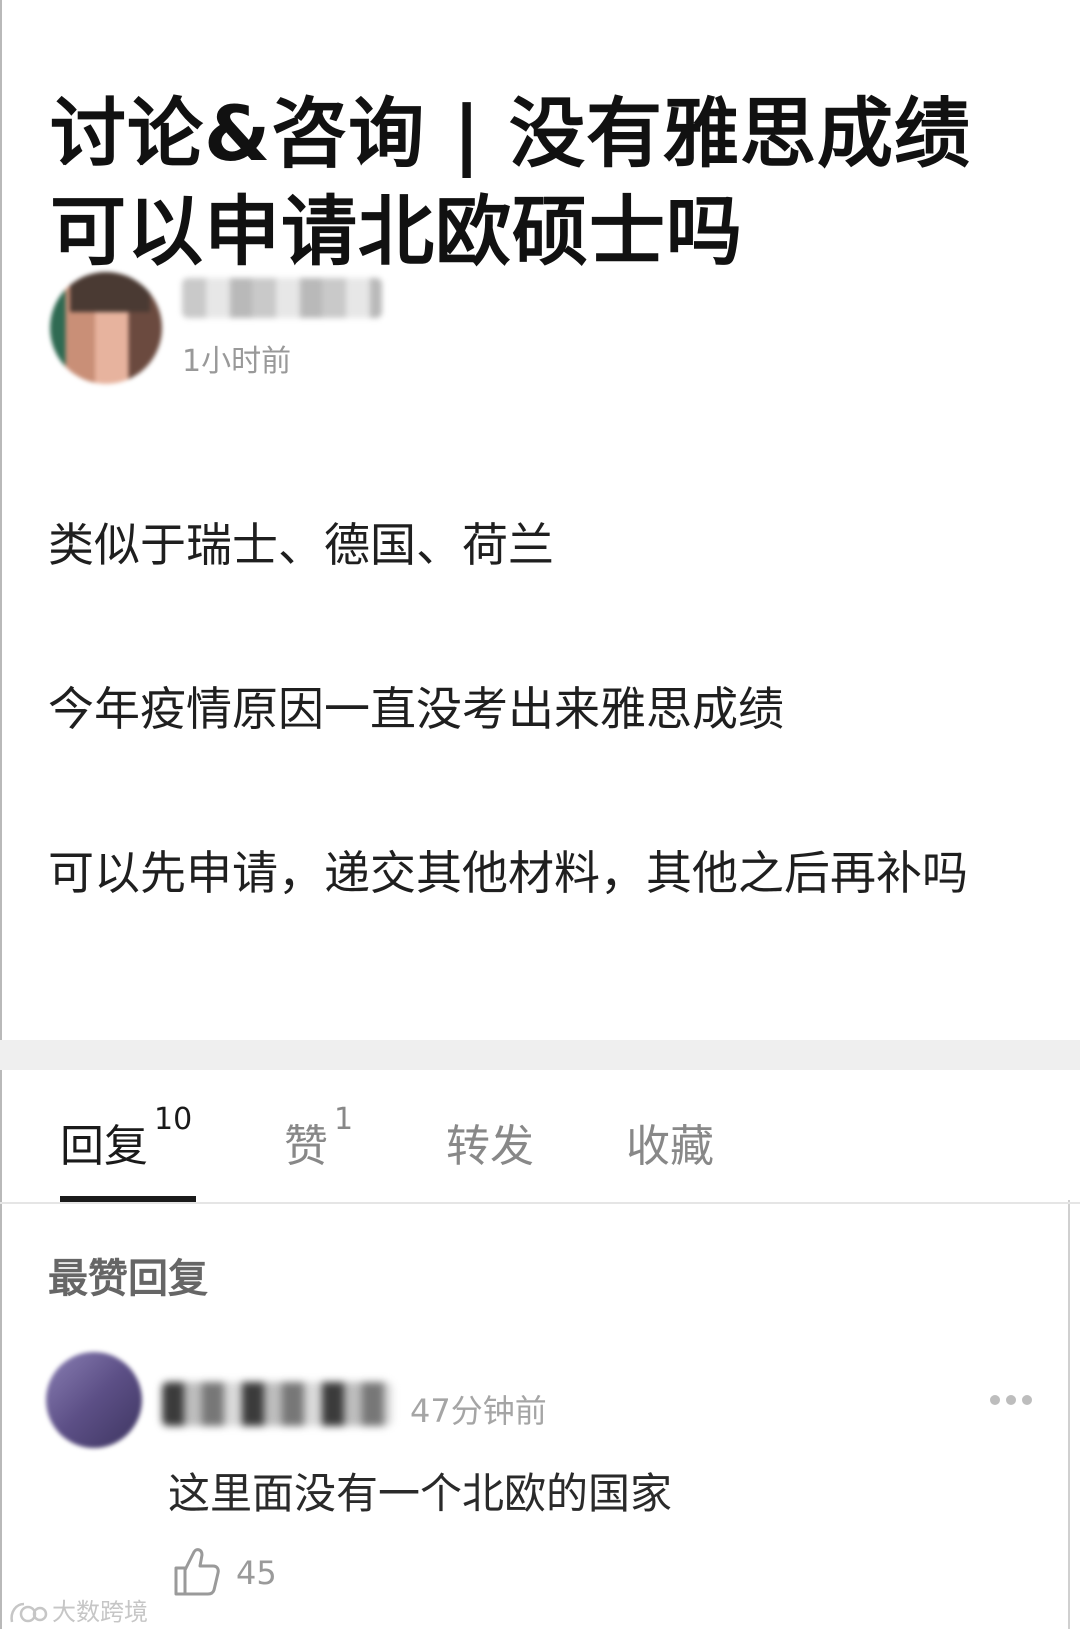 The width and height of the screenshot is (1080, 1629). What do you see at coordinates (94, 1400) in the screenshot?
I see `reply-avatar` at bounding box center [94, 1400].